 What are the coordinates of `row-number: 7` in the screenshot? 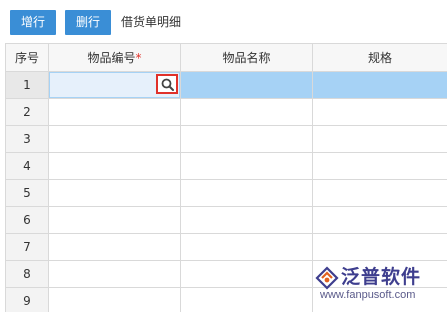 It's located at (27, 247).